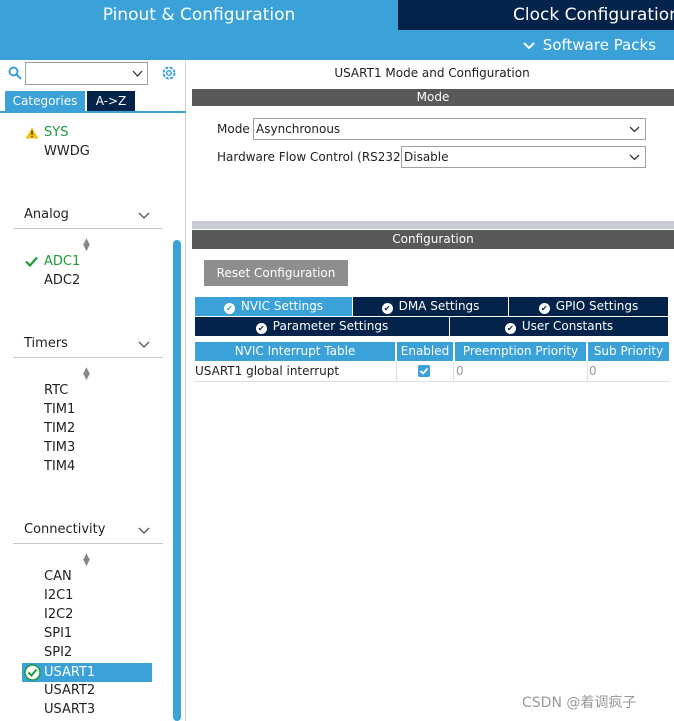  What do you see at coordinates (58, 614) in the screenshot?
I see `list-item-i2c2: I2C2` at bounding box center [58, 614].